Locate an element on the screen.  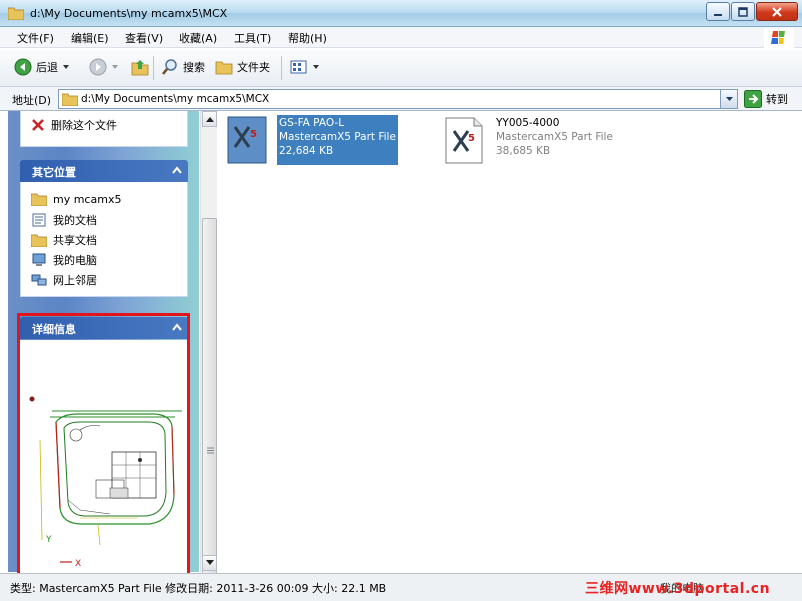
address-dropdown-button is located at coordinates (728, 99).